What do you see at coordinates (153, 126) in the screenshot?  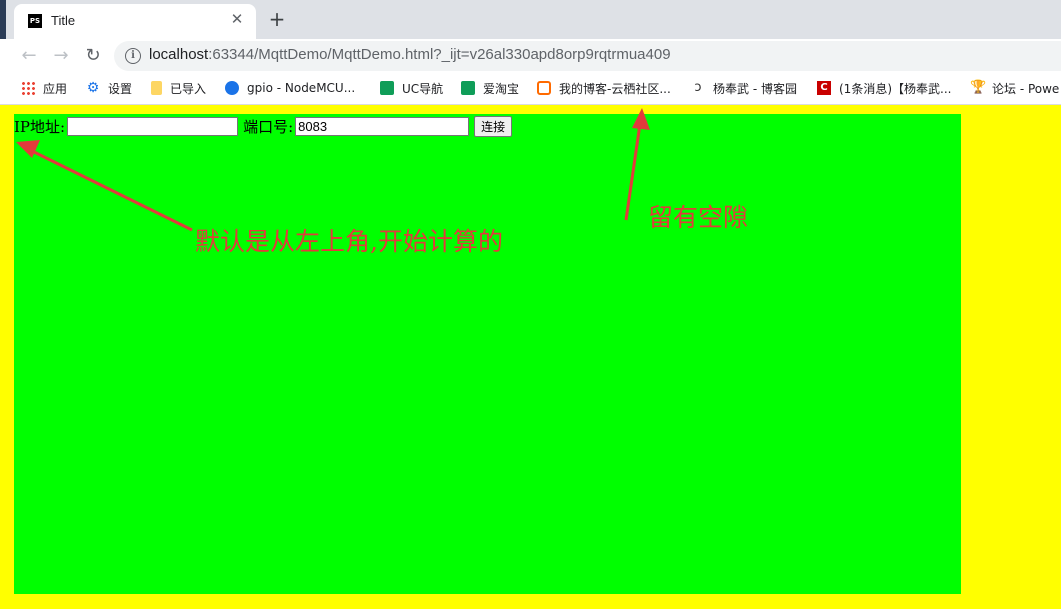 I see `ip-input` at bounding box center [153, 126].